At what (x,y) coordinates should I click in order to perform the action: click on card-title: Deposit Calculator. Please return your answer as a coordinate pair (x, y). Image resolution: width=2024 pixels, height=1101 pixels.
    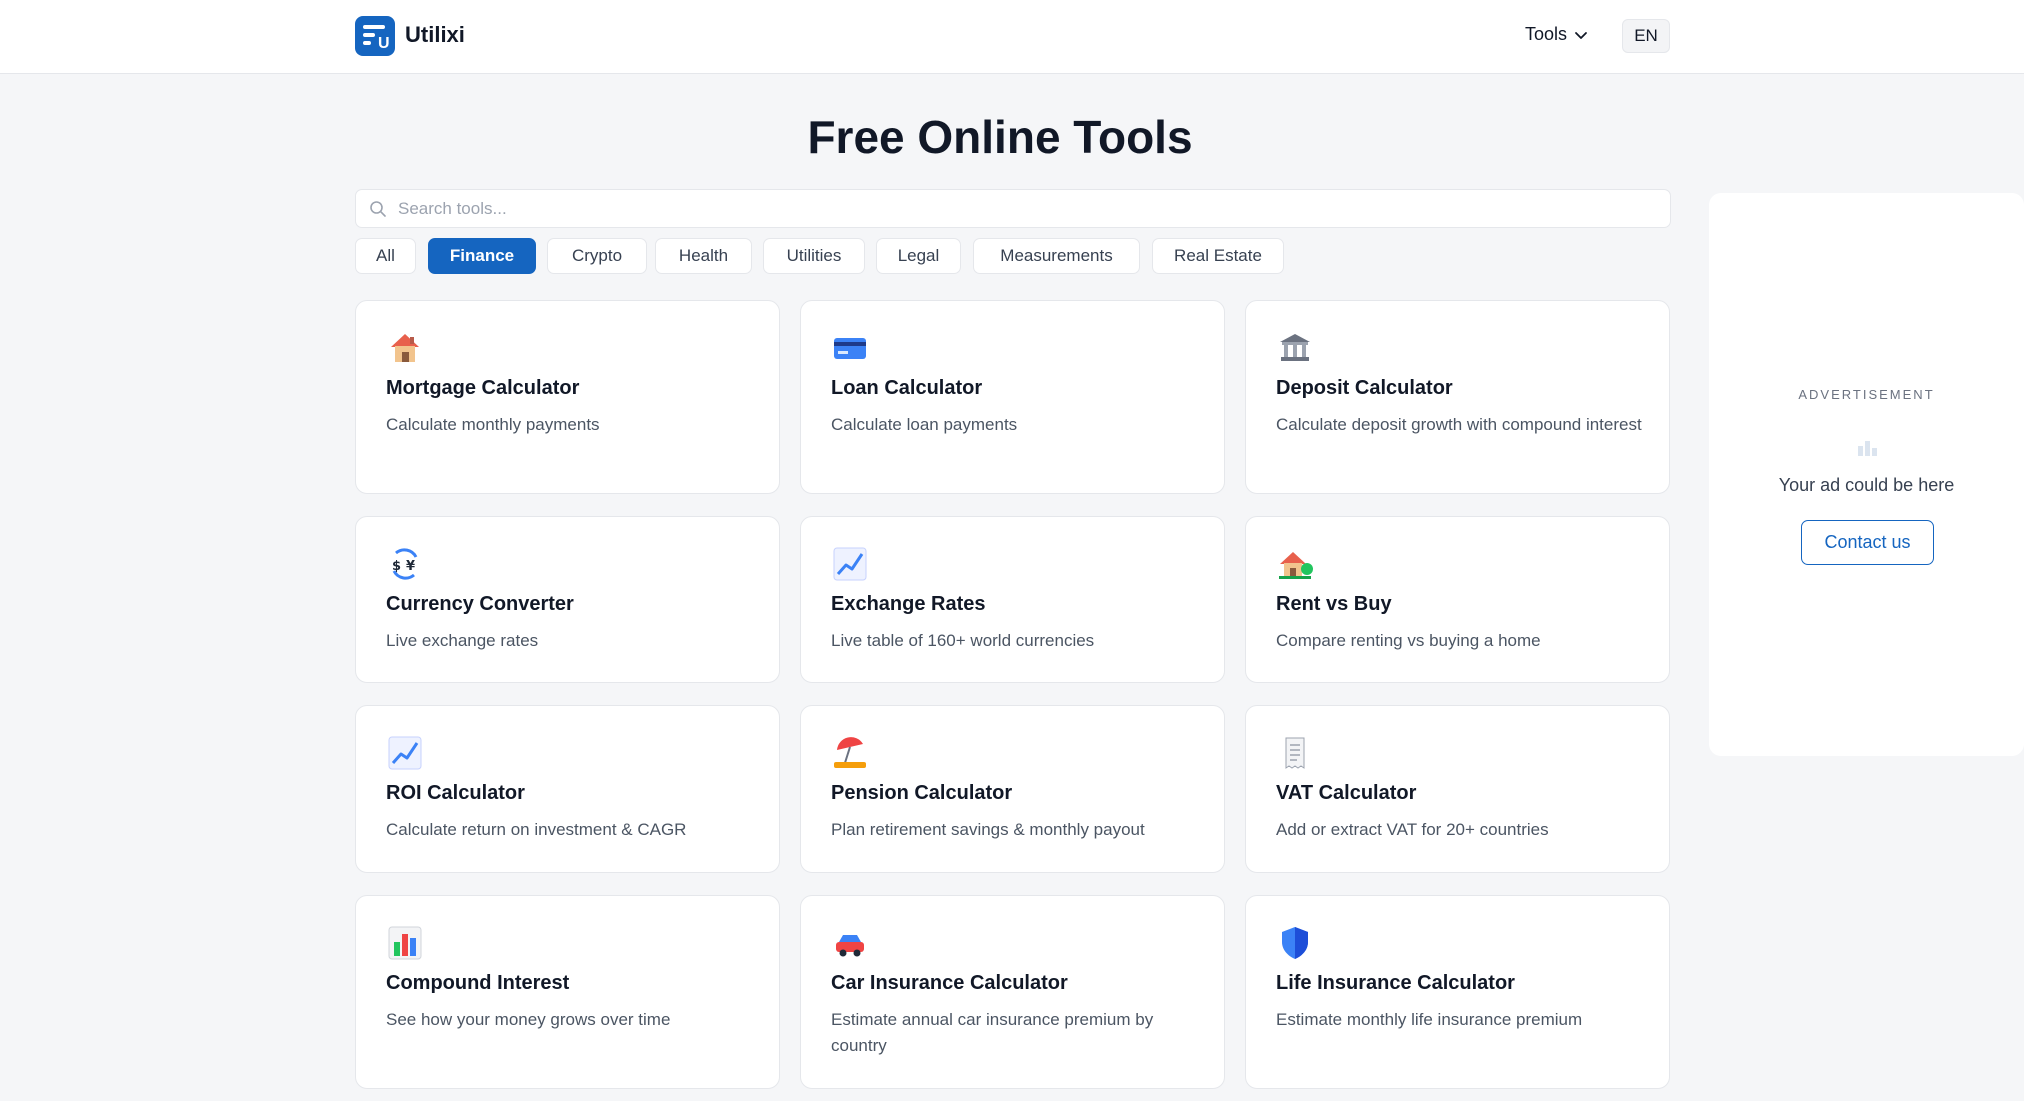
    Looking at the image, I should click on (1364, 388).